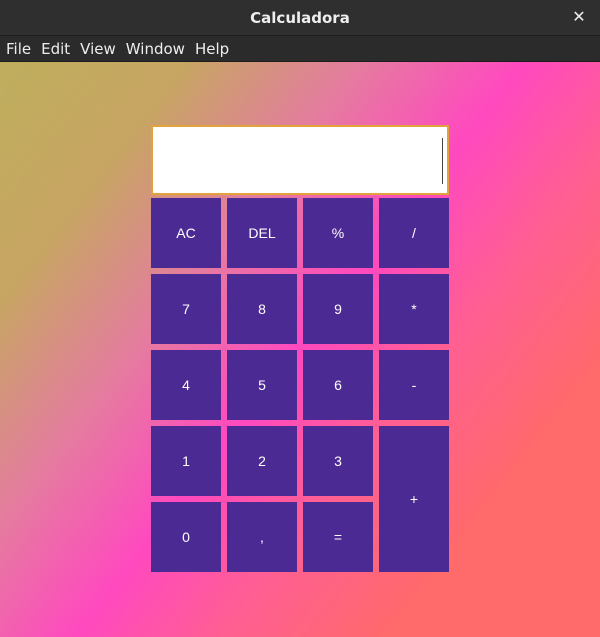 The height and width of the screenshot is (637, 600). I want to click on del-button: DEL, so click(262, 233).